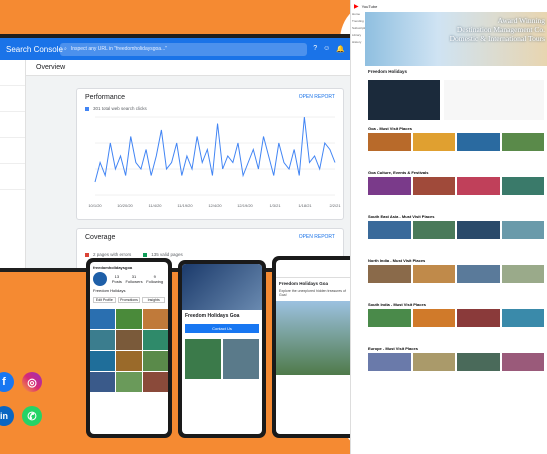 The image size is (547, 454). What do you see at coordinates (521, 20) in the screenshot?
I see `banner-line: Award Winning` at bounding box center [521, 20].